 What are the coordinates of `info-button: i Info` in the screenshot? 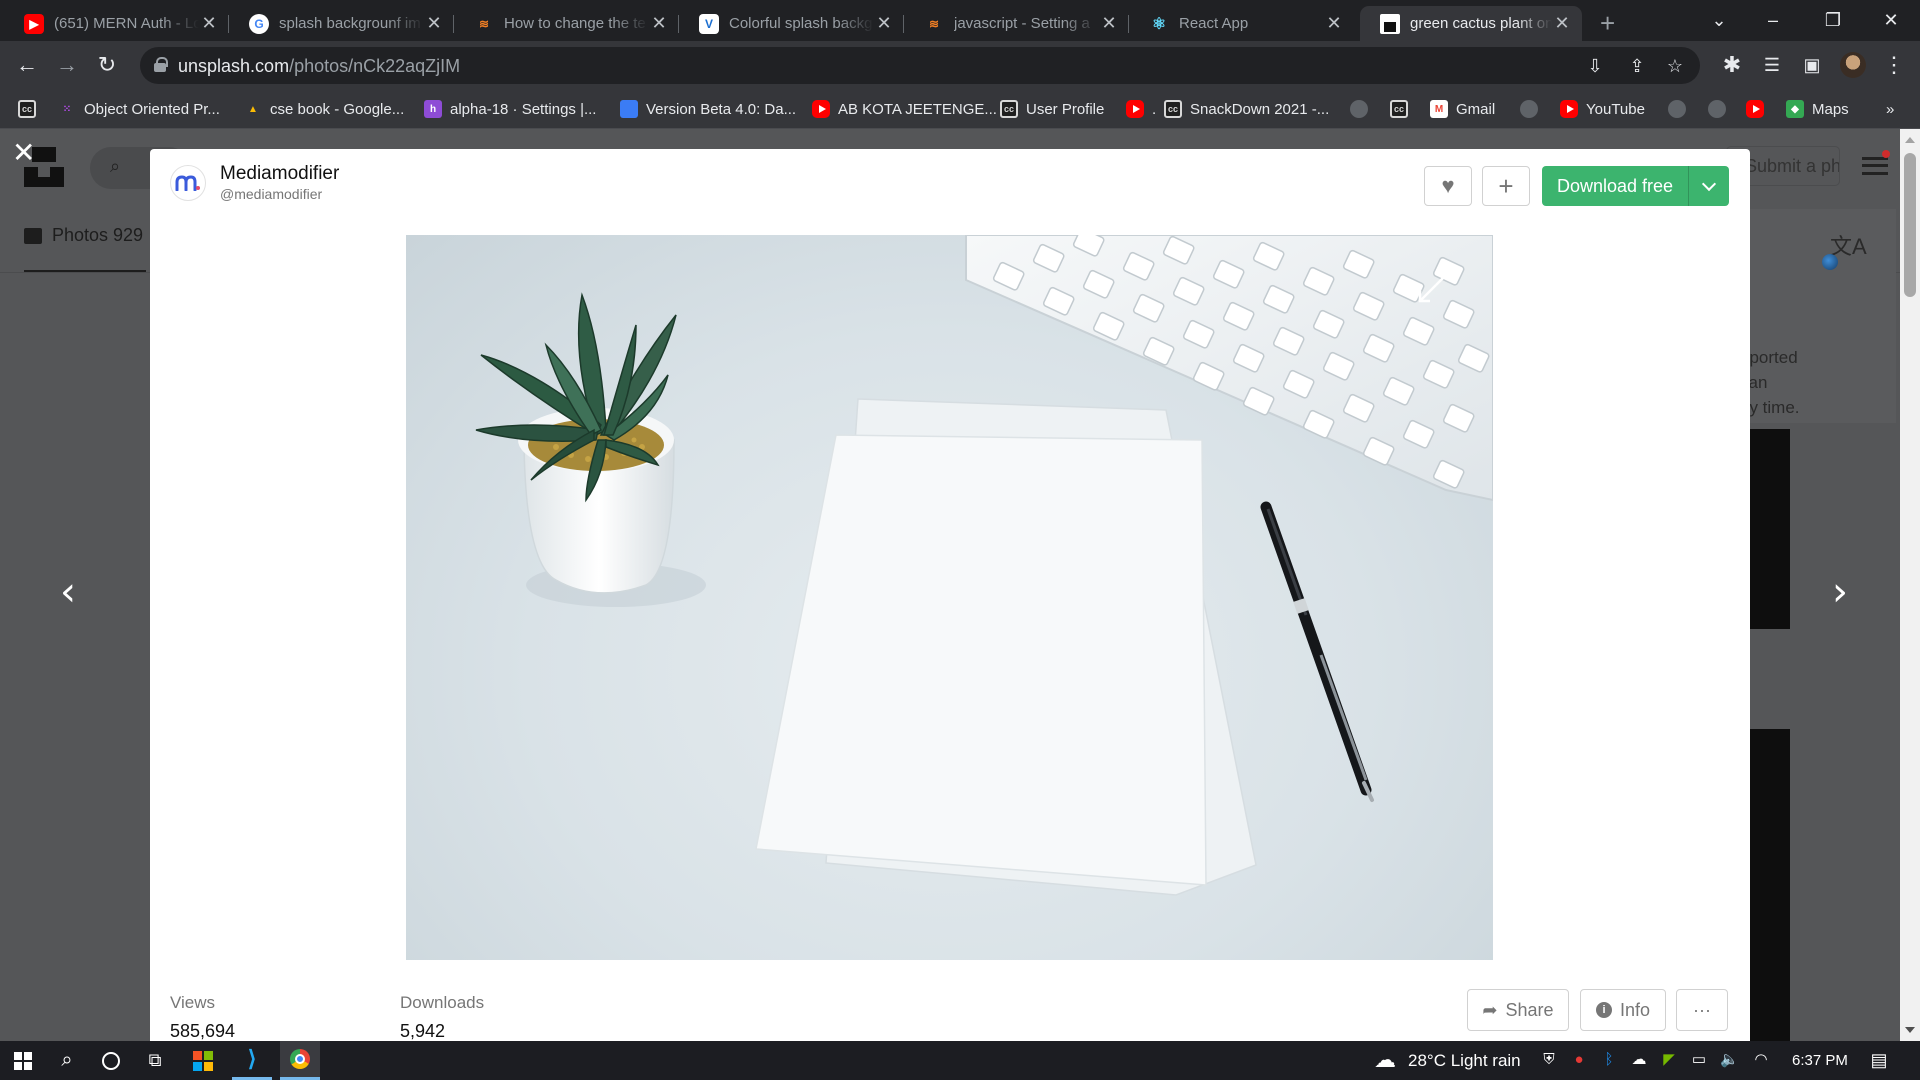 It's located at (1623, 1010).